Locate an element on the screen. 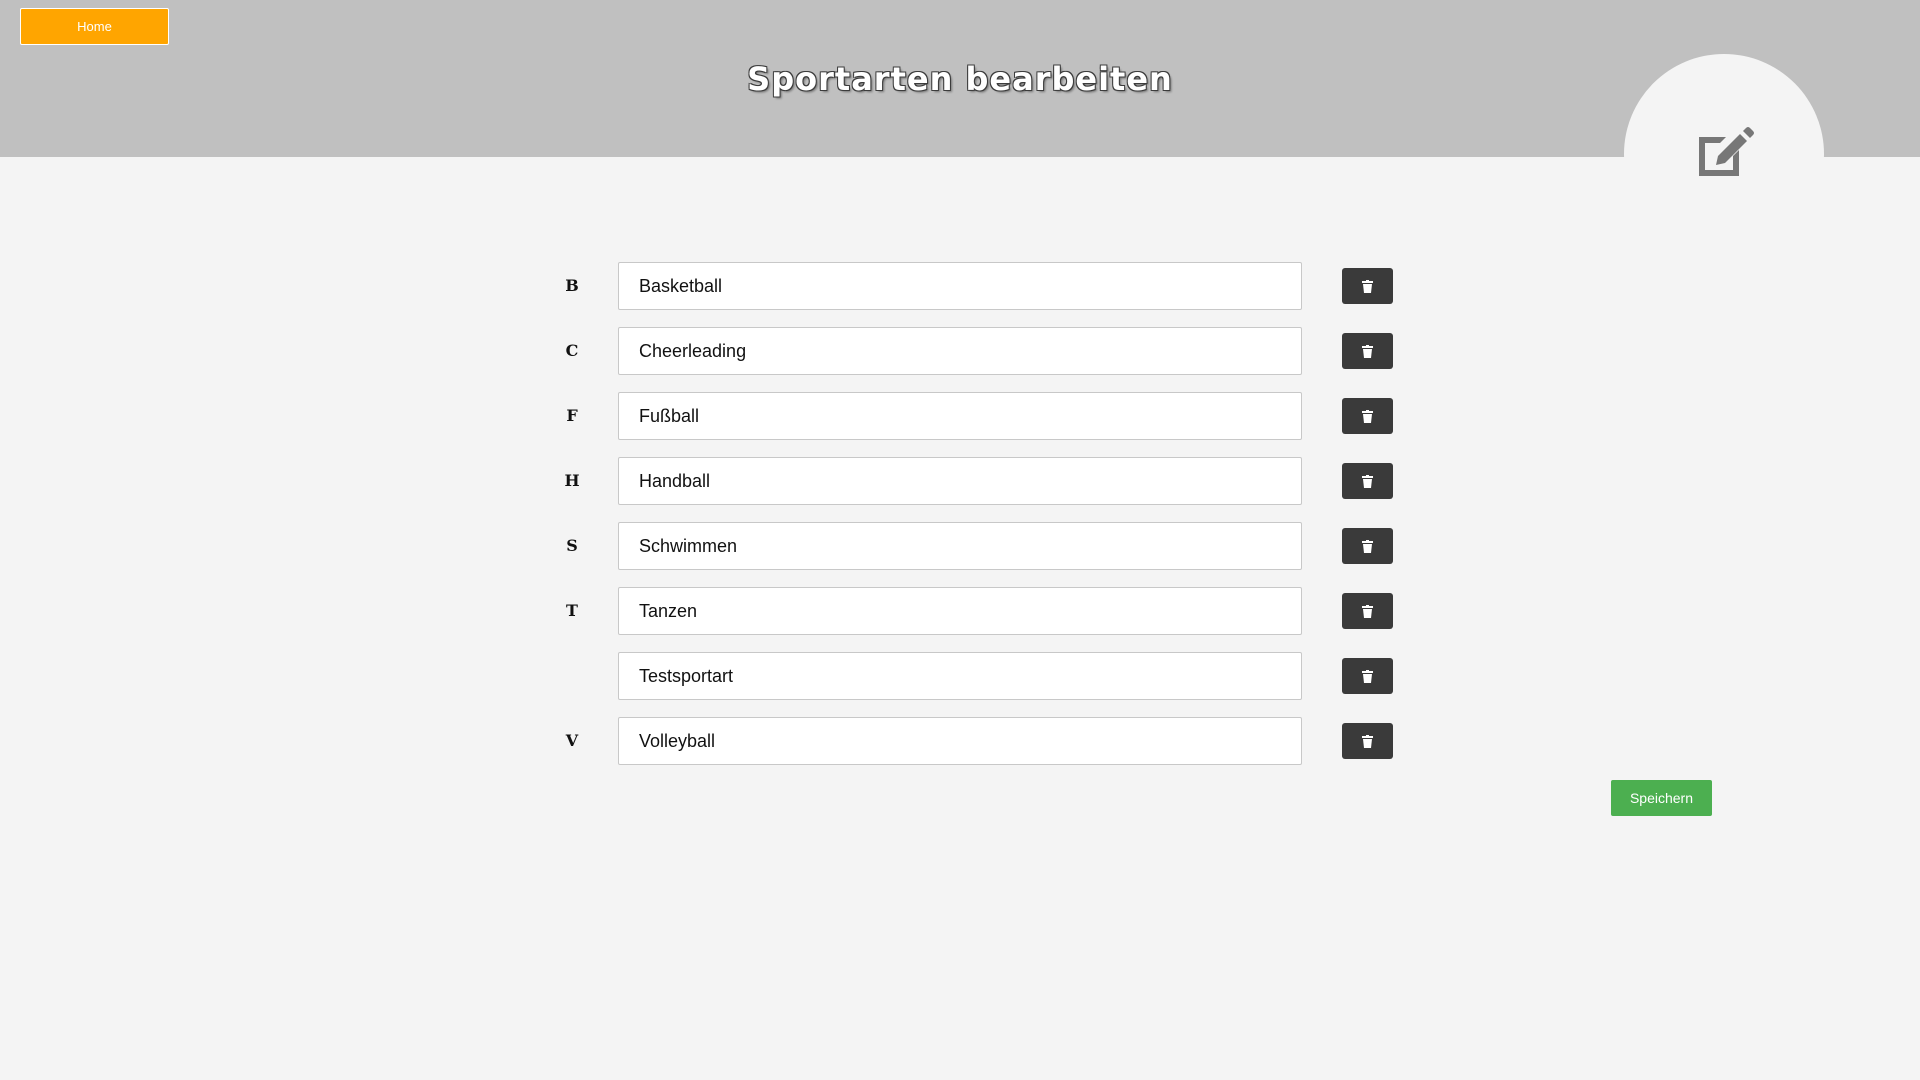  edit-badge is located at coordinates (1724, 154).